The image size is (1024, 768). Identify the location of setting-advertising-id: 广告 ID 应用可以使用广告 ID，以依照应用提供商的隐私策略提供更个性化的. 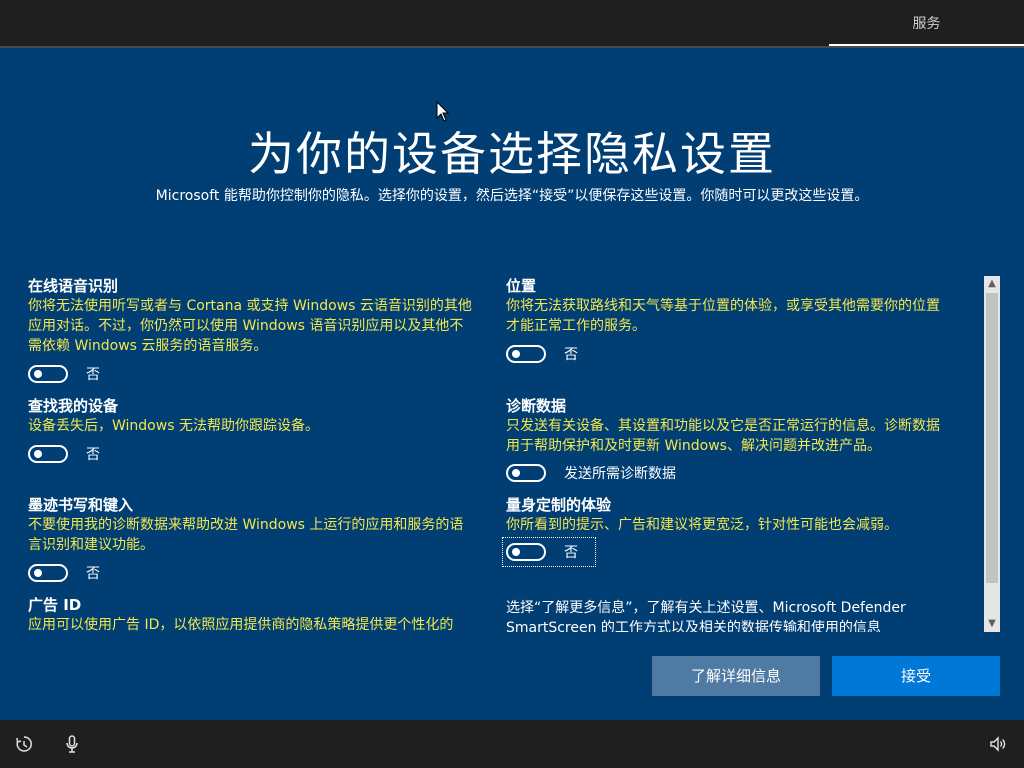
(260, 613).